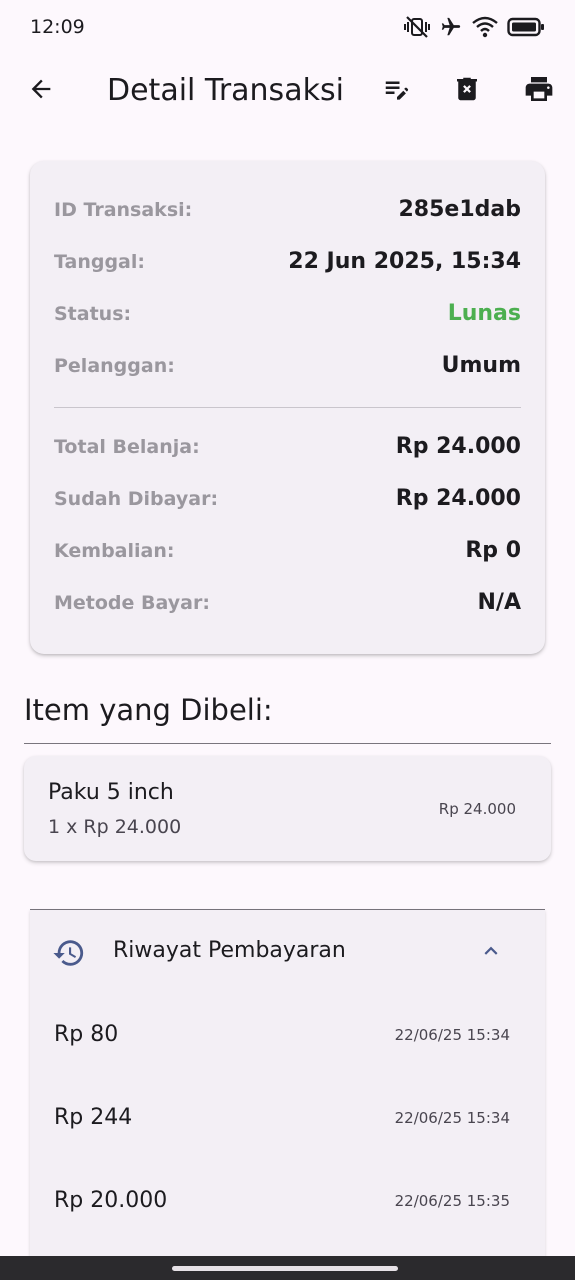  I want to click on delete-button, so click(467, 91).